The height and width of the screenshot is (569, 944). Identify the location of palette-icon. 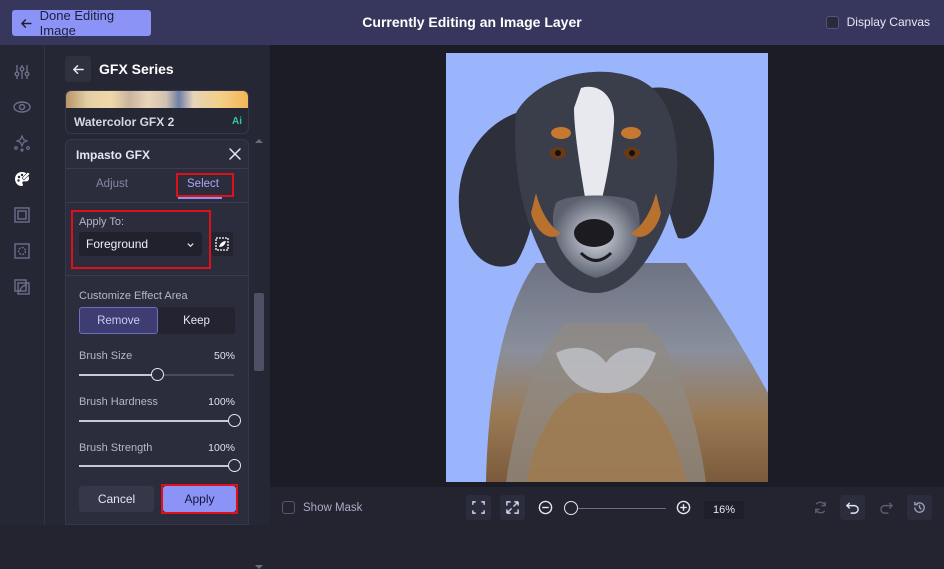
(22, 179).